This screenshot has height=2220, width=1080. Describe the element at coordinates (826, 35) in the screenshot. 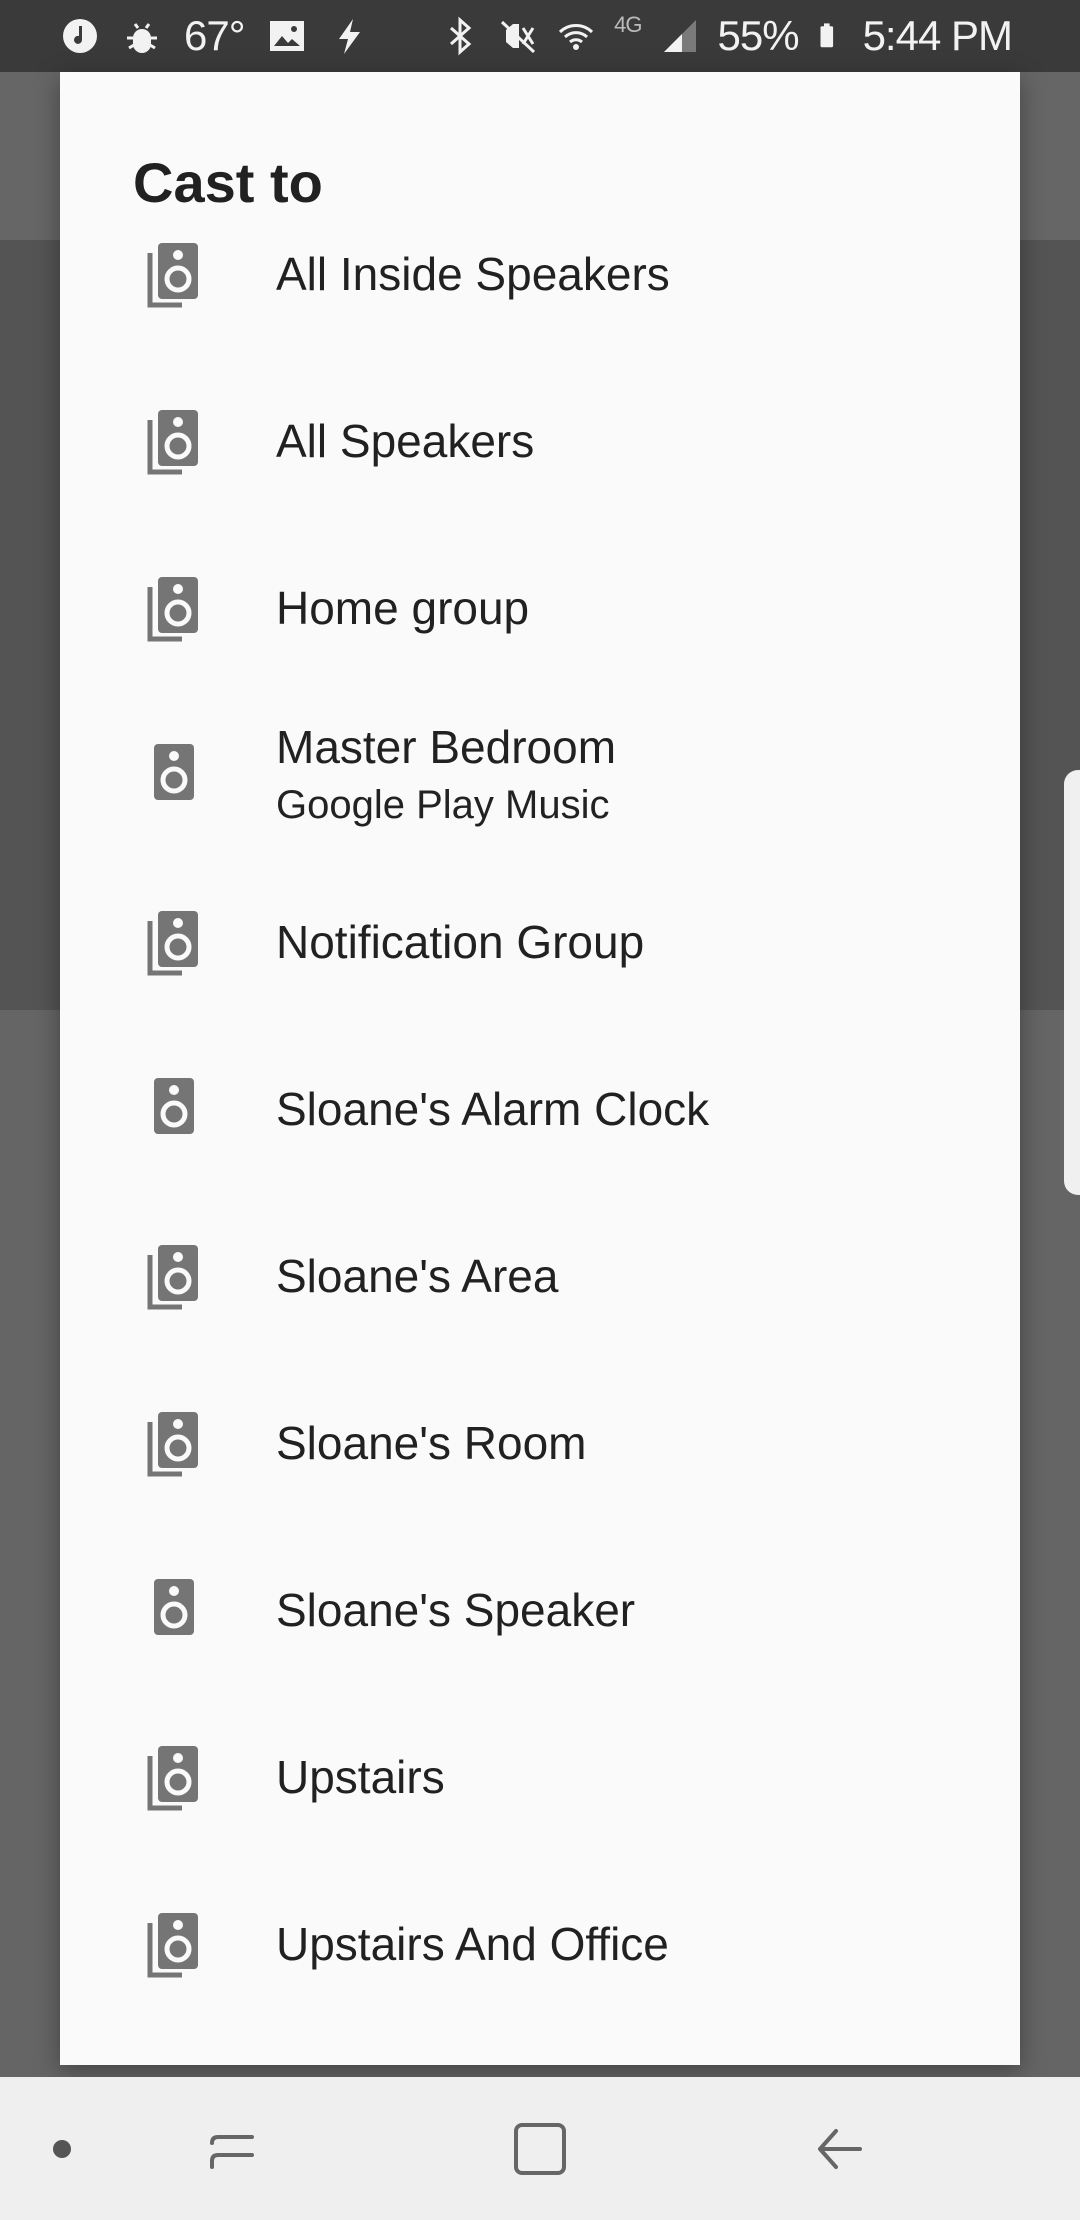

I see `battery-icon` at that location.